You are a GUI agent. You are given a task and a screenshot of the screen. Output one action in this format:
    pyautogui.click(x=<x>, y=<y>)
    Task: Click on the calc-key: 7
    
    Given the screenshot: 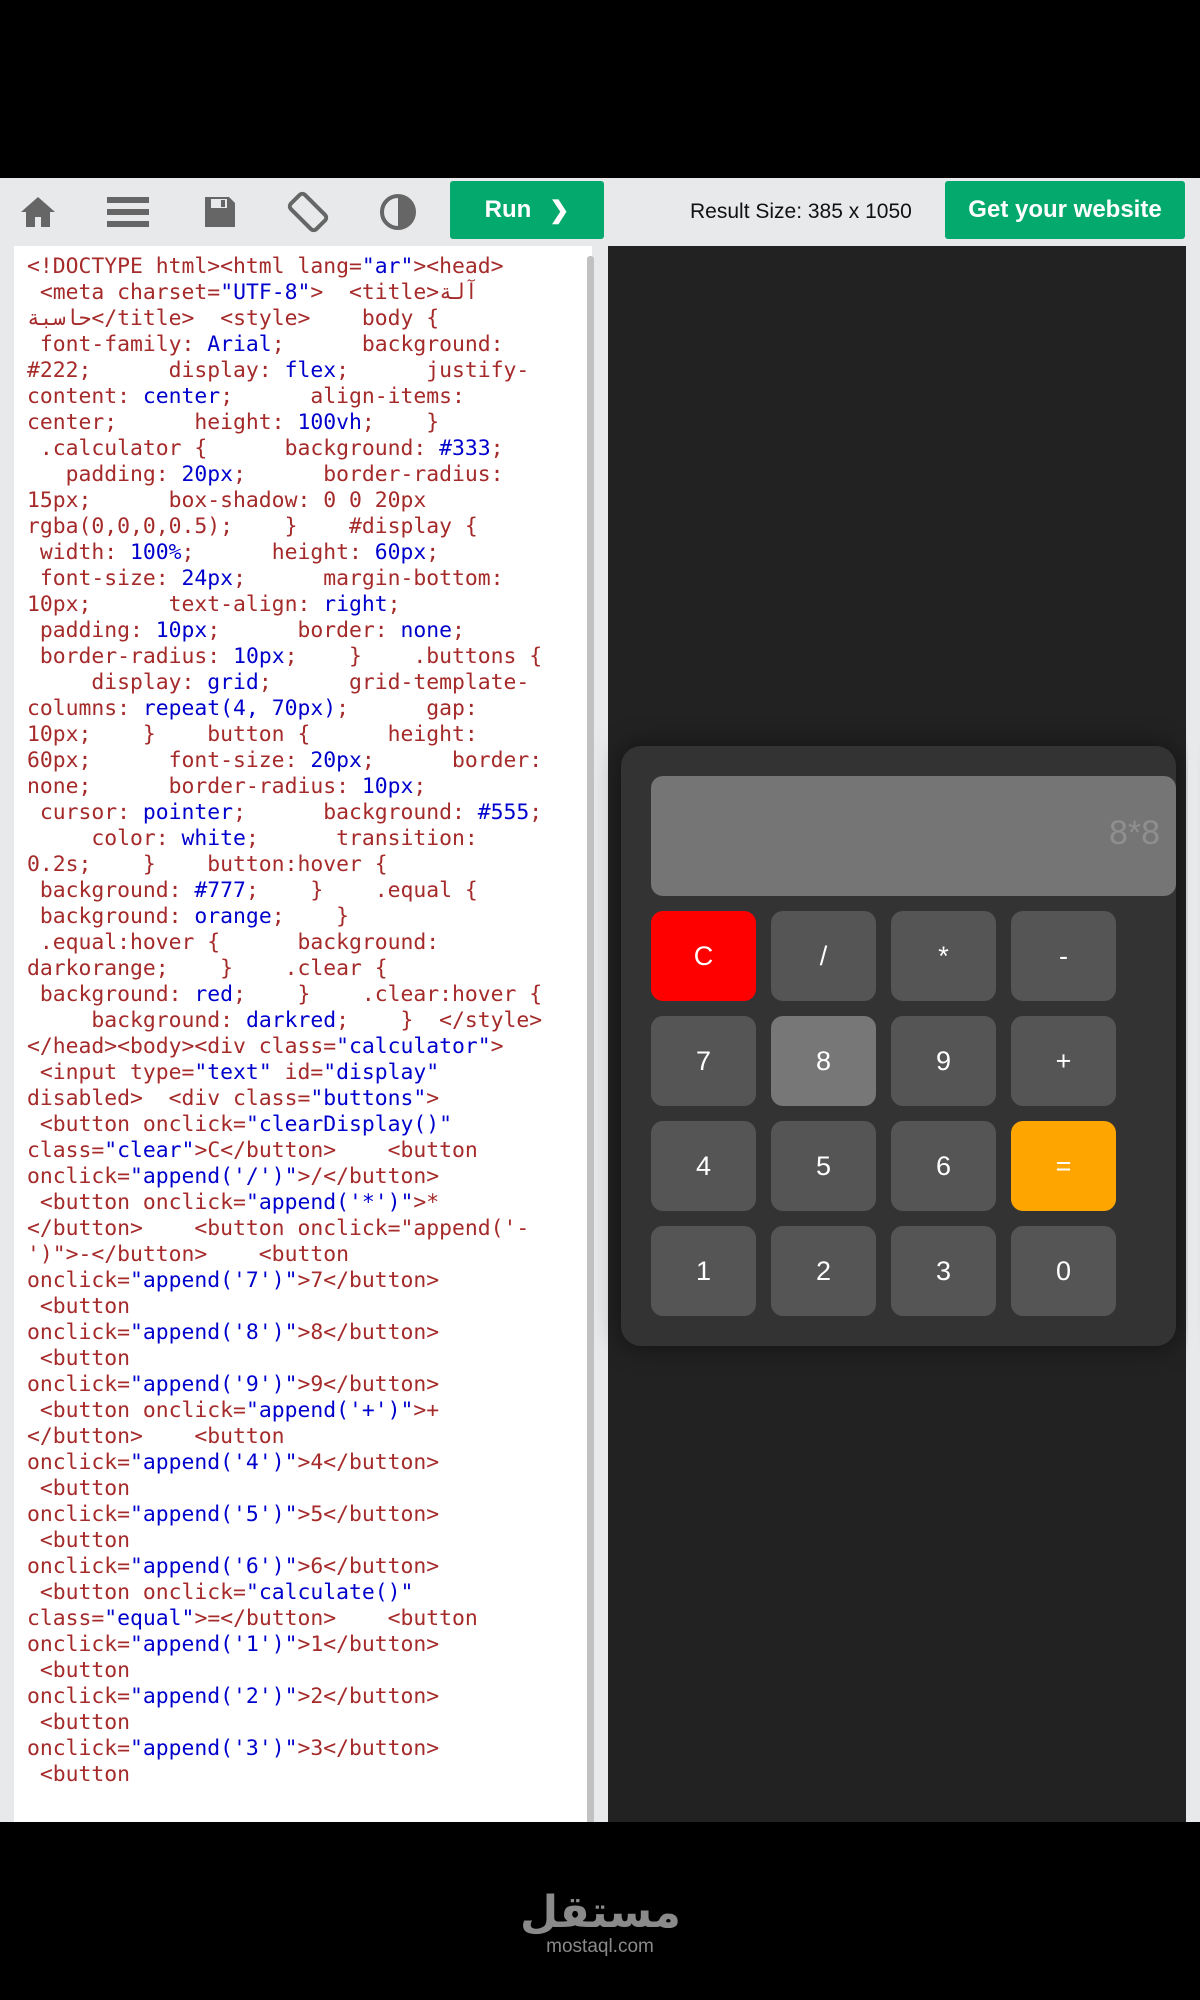 What is the action you would take?
    pyautogui.click(x=703, y=1061)
    